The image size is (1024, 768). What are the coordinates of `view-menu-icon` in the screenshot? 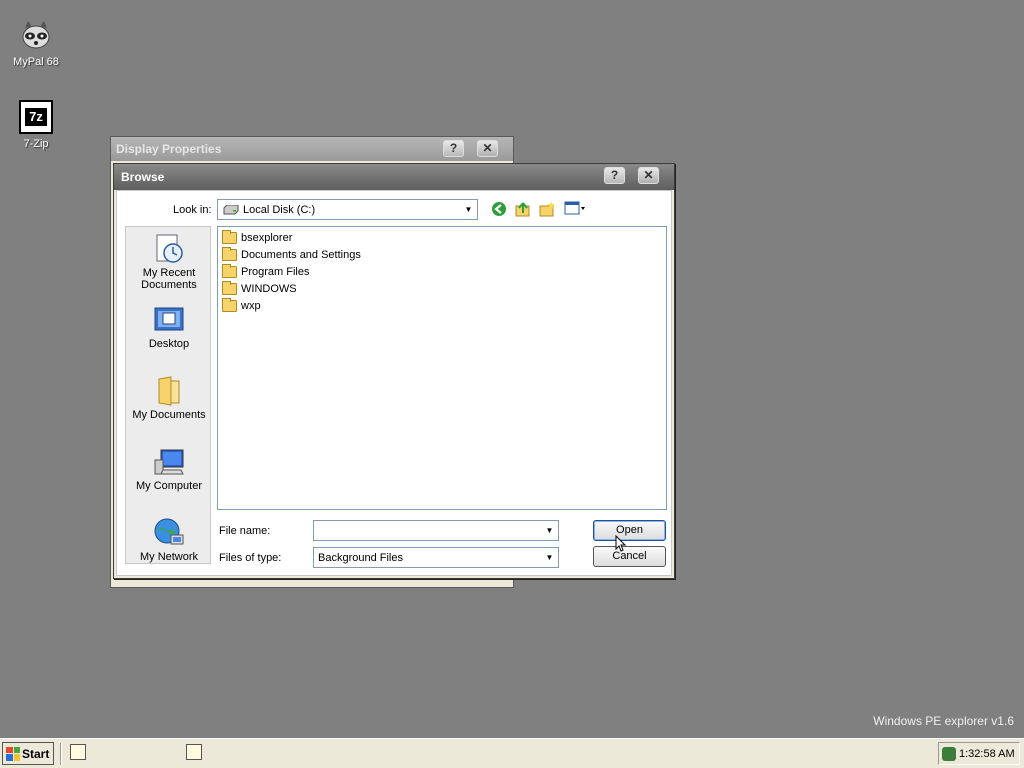 It's located at (574, 208).